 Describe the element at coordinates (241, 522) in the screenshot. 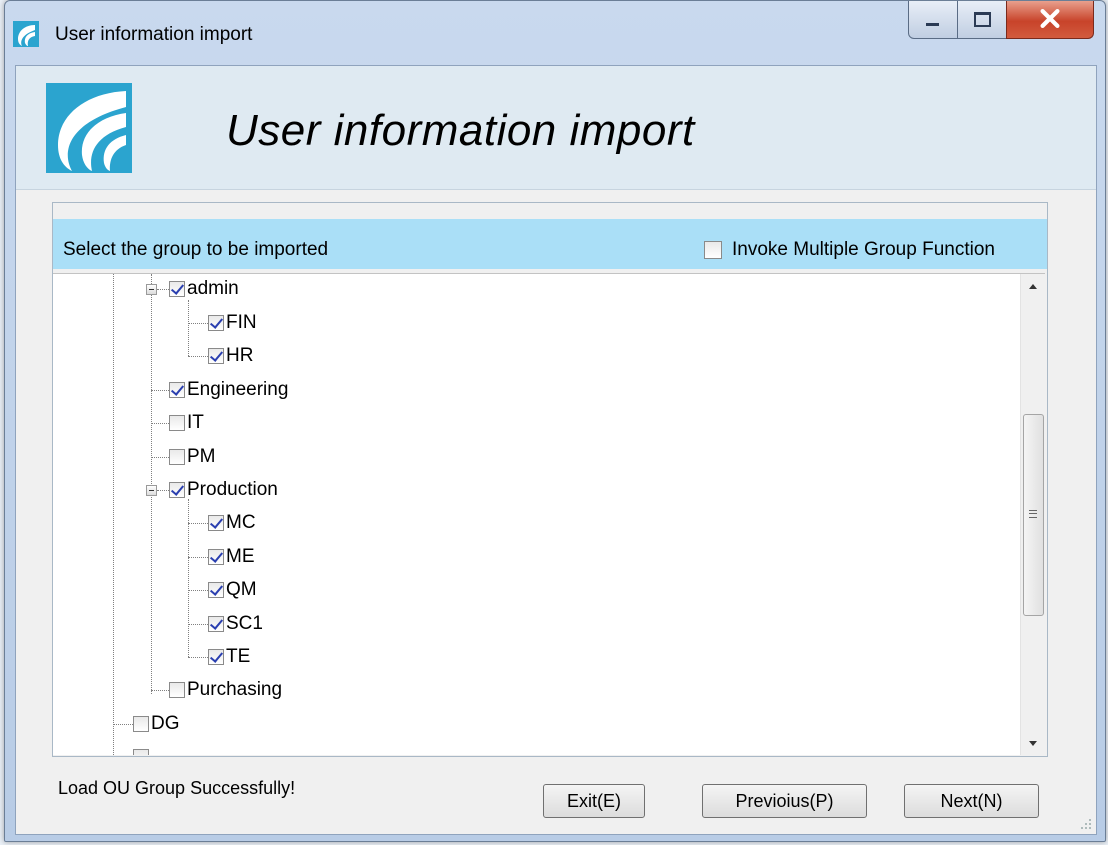

I see `tree-node-label: MC` at that location.